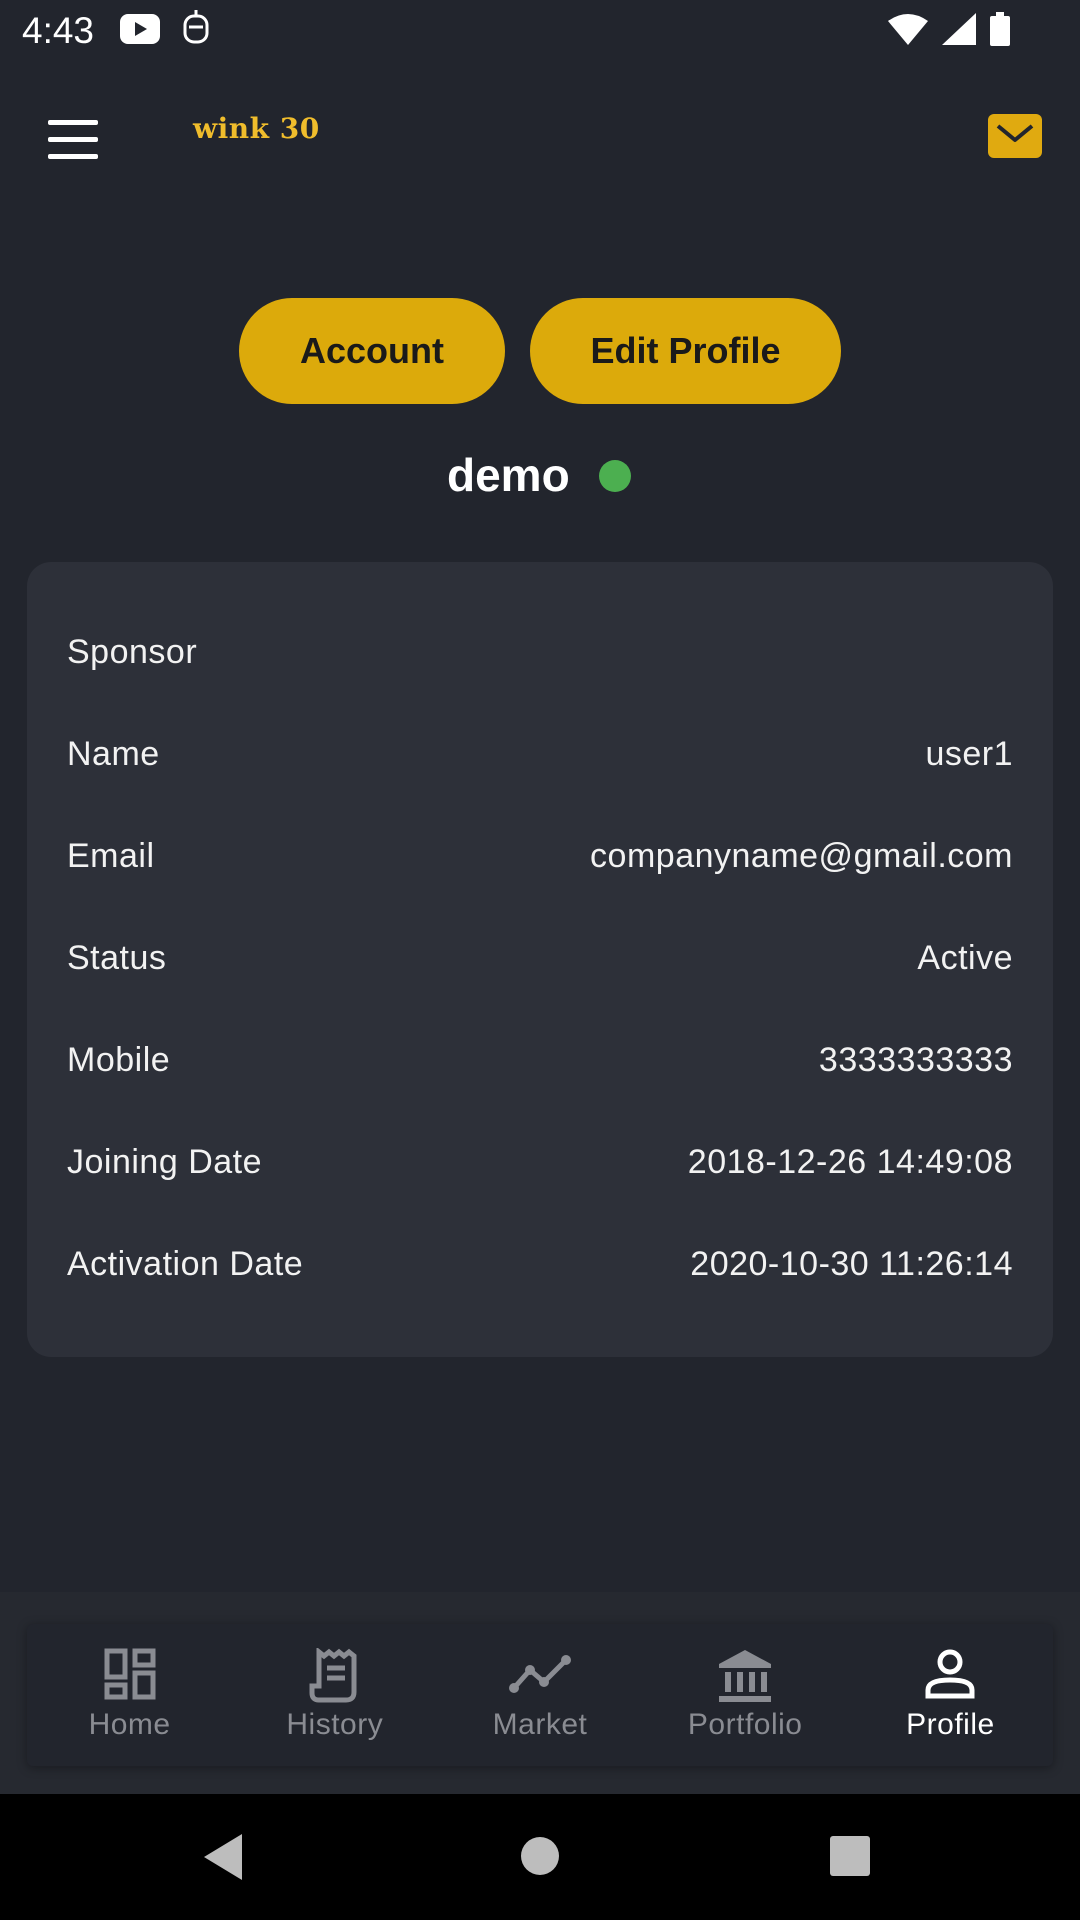 The image size is (1080, 1920). I want to click on battery-icon, so click(1000, 29).